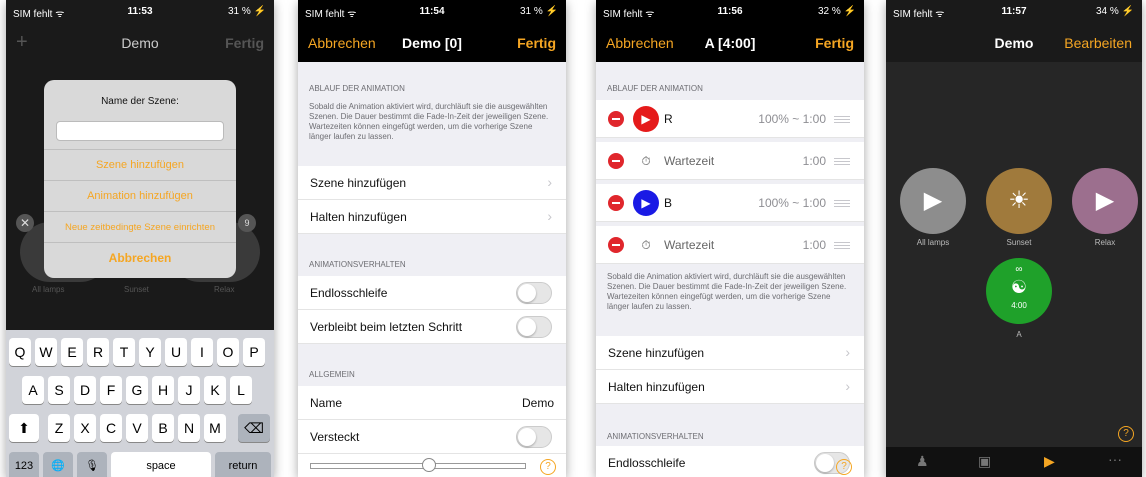 Image resolution: width=1146 pixels, height=477 pixels. Describe the element at coordinates (140, 43) in the screenshot. I see `nav-bar: + Demo Fertig` at that location.